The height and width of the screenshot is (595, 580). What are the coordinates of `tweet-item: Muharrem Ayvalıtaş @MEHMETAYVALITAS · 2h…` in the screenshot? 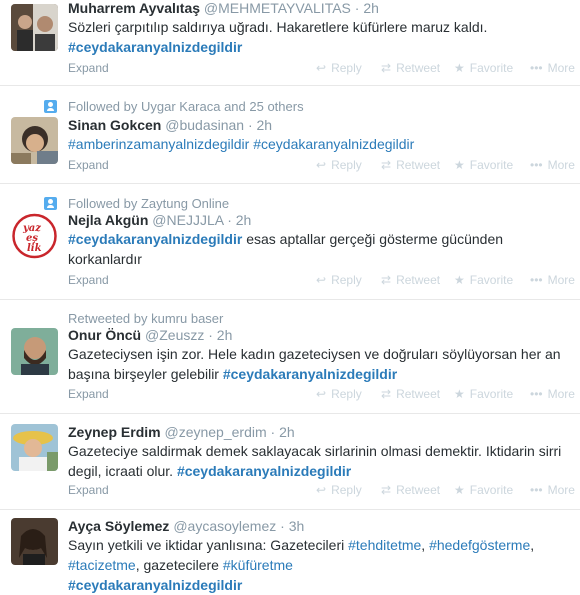 It's located at (290, 43).